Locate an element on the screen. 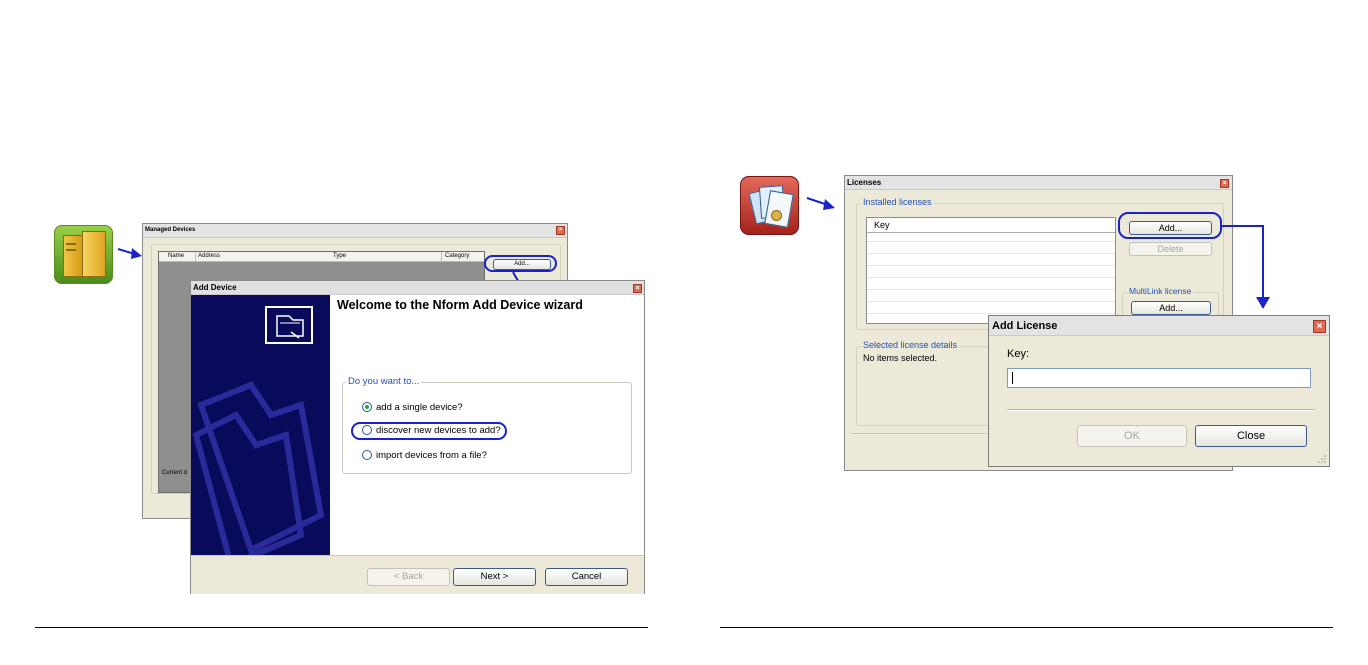 The height and width of the screenshot is (665, 1368). license-details-label: Selected license details is located at coordinates (910, 345).